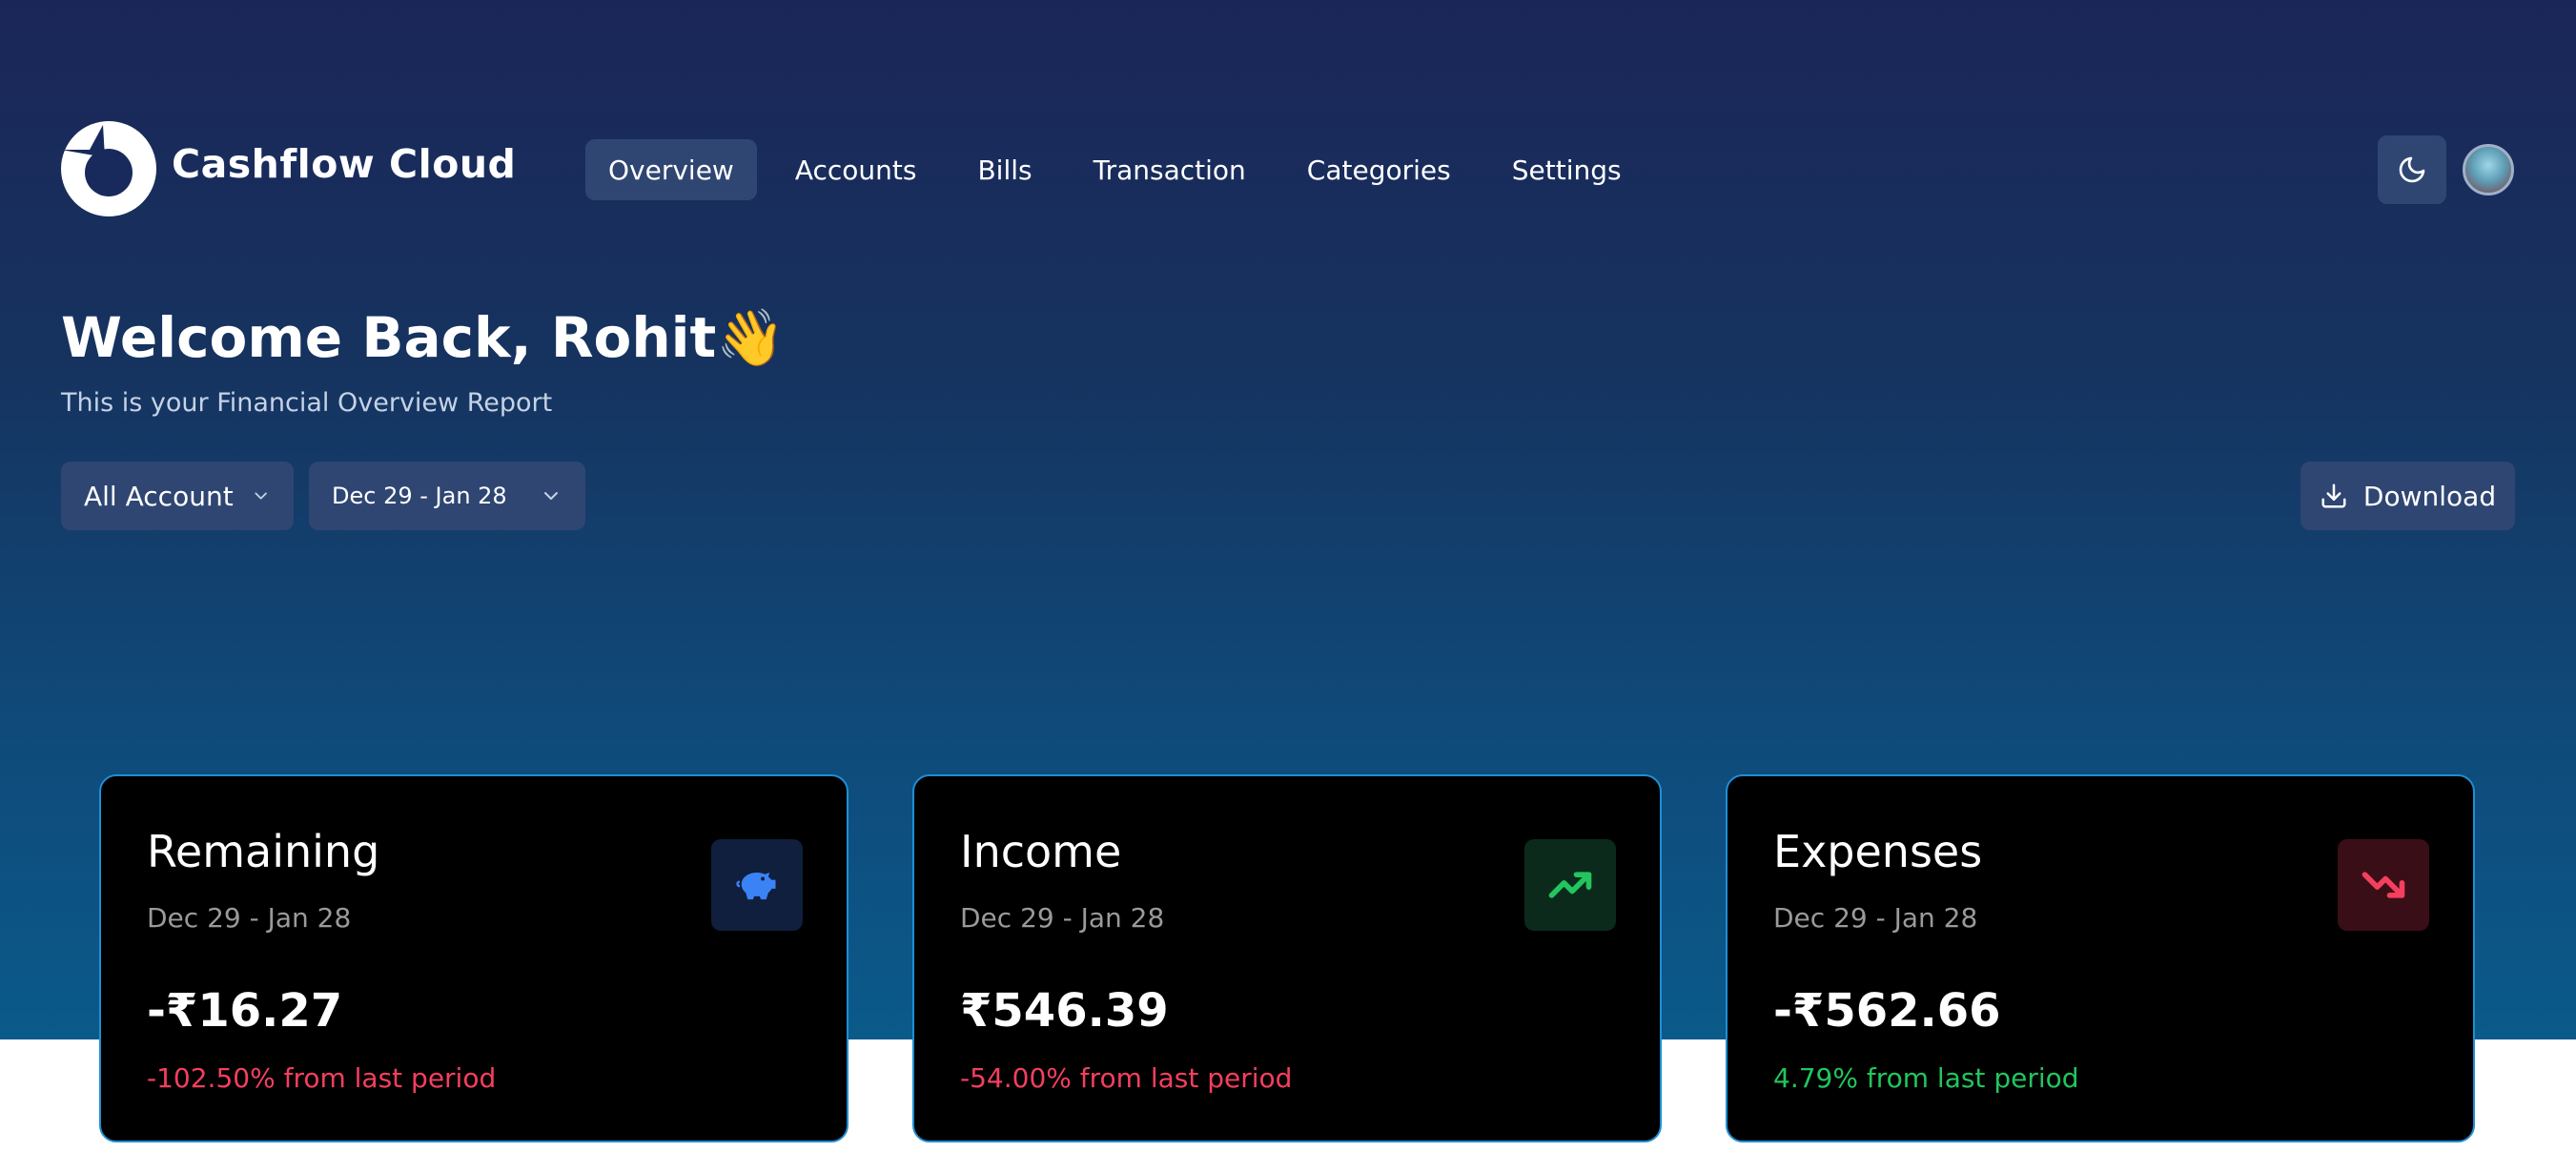 This screenshot has width=2576, height=1152. Describe the element at coordinates (671, 169) in the screenshot. I see `nav-overview: Overview` at that location.